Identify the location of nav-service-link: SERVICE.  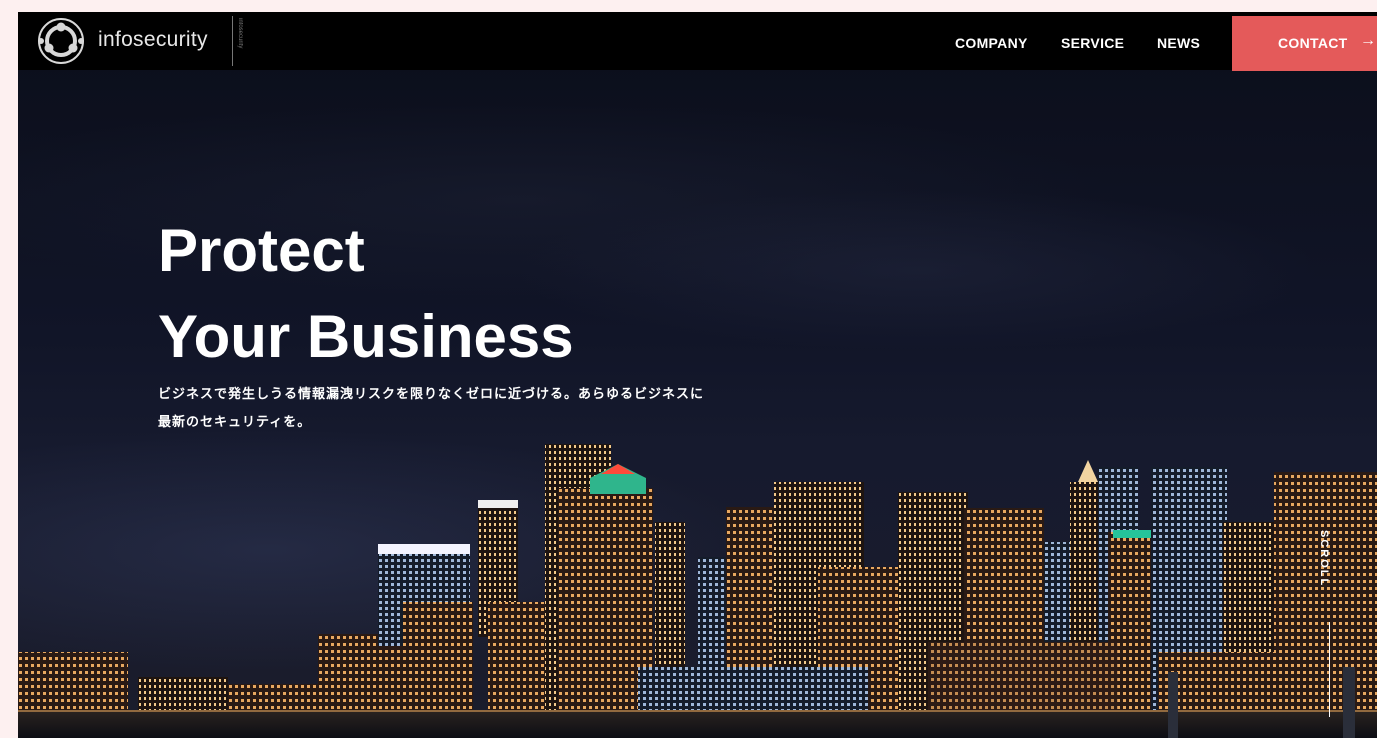
(1092, 43).